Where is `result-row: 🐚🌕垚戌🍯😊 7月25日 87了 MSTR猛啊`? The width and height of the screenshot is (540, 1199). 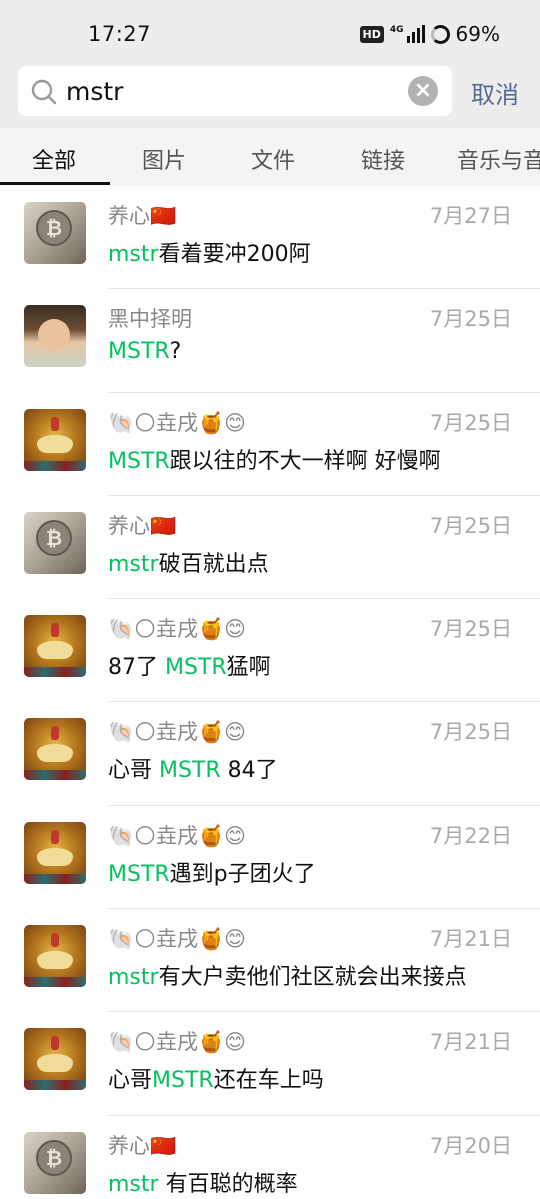
result-row: 🐚🌕垚戌🍯😊 7月25日 87了 MSTR猛啊 is located at coordinates (270, 651).